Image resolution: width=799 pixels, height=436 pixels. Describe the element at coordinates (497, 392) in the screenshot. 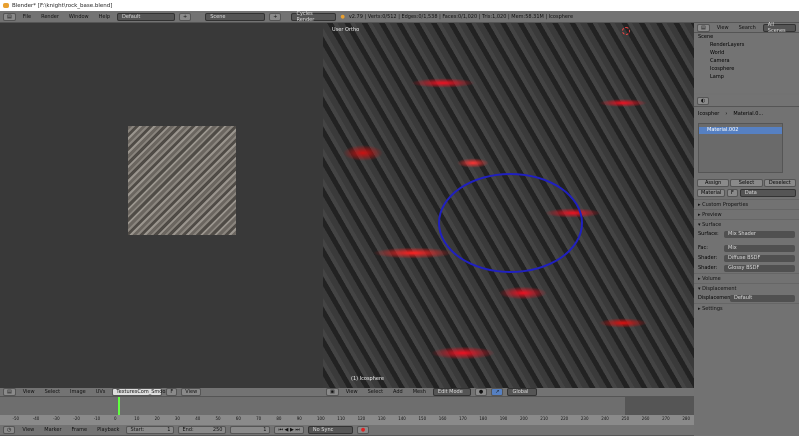

I see `manipulator-icon: ↗` at that location.